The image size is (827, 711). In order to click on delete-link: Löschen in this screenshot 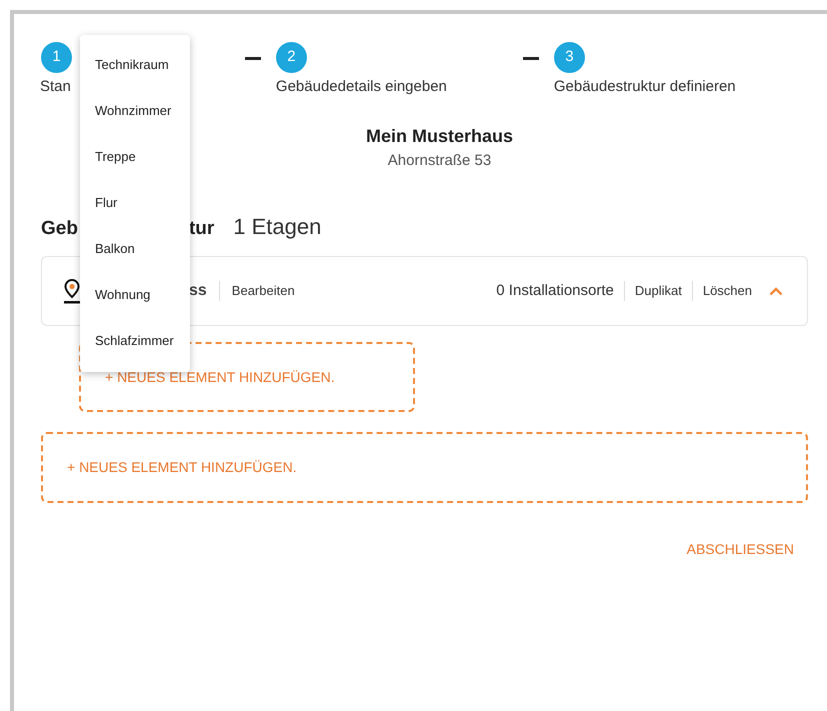, I will do `click(727, 291)`.